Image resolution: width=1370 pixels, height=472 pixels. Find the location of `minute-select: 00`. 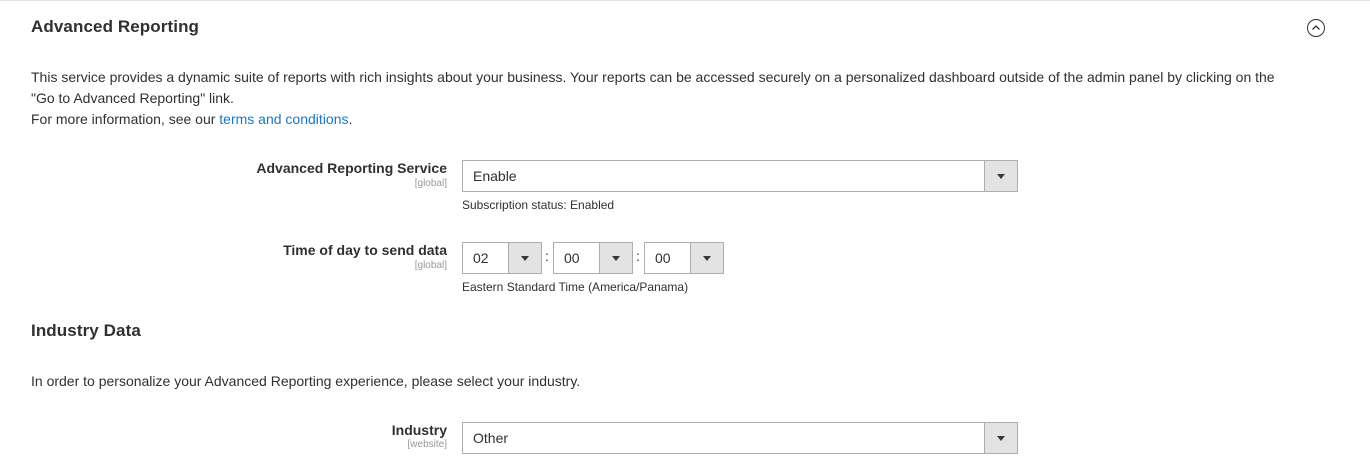

minute-select: 00 is located at coordinates (593, 258).